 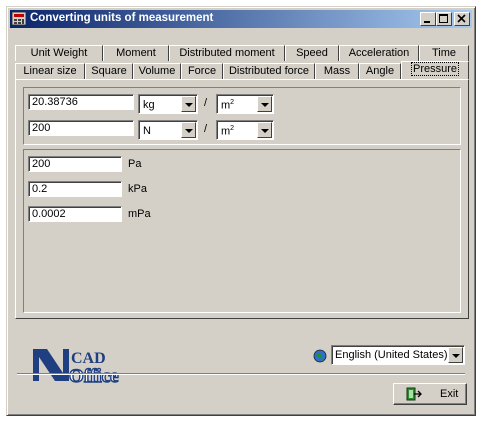 I want to click on unit-denominator-value-1: m2, so click(x=228, y=105).